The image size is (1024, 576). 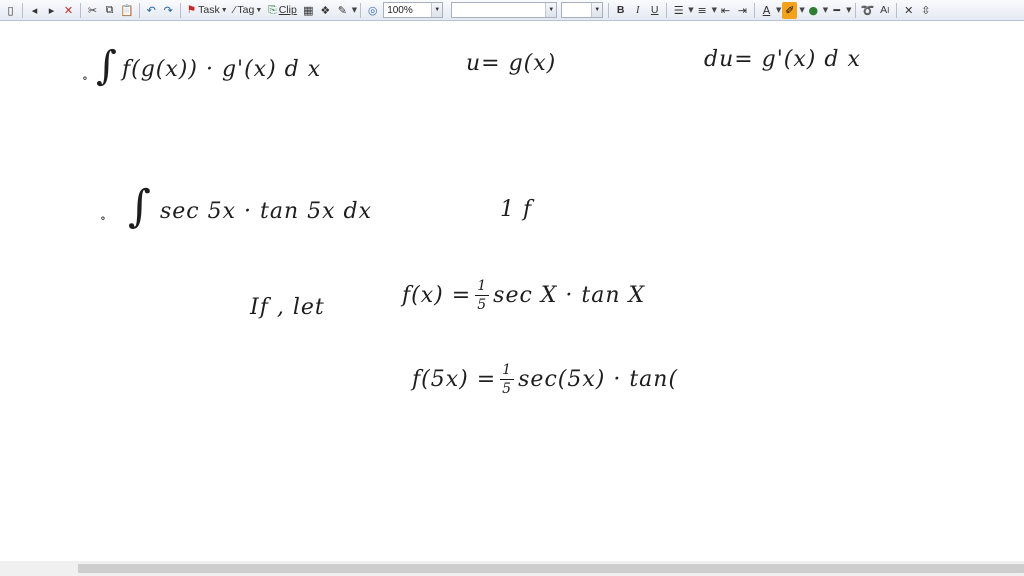 I want to click on clip-icon: ⎘, so click(x=272, y=9).